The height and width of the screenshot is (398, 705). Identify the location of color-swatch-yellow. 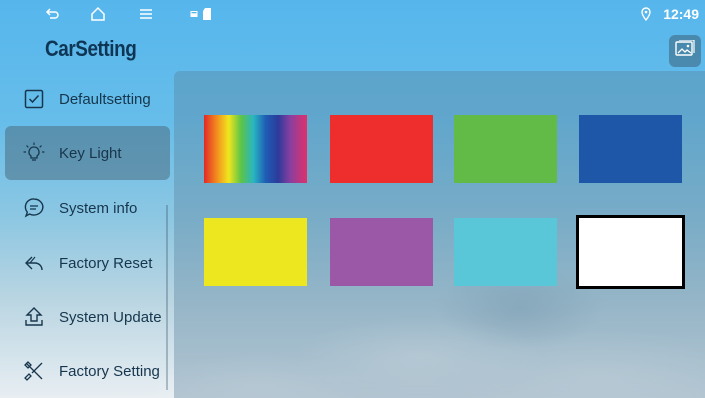
(255, 252).